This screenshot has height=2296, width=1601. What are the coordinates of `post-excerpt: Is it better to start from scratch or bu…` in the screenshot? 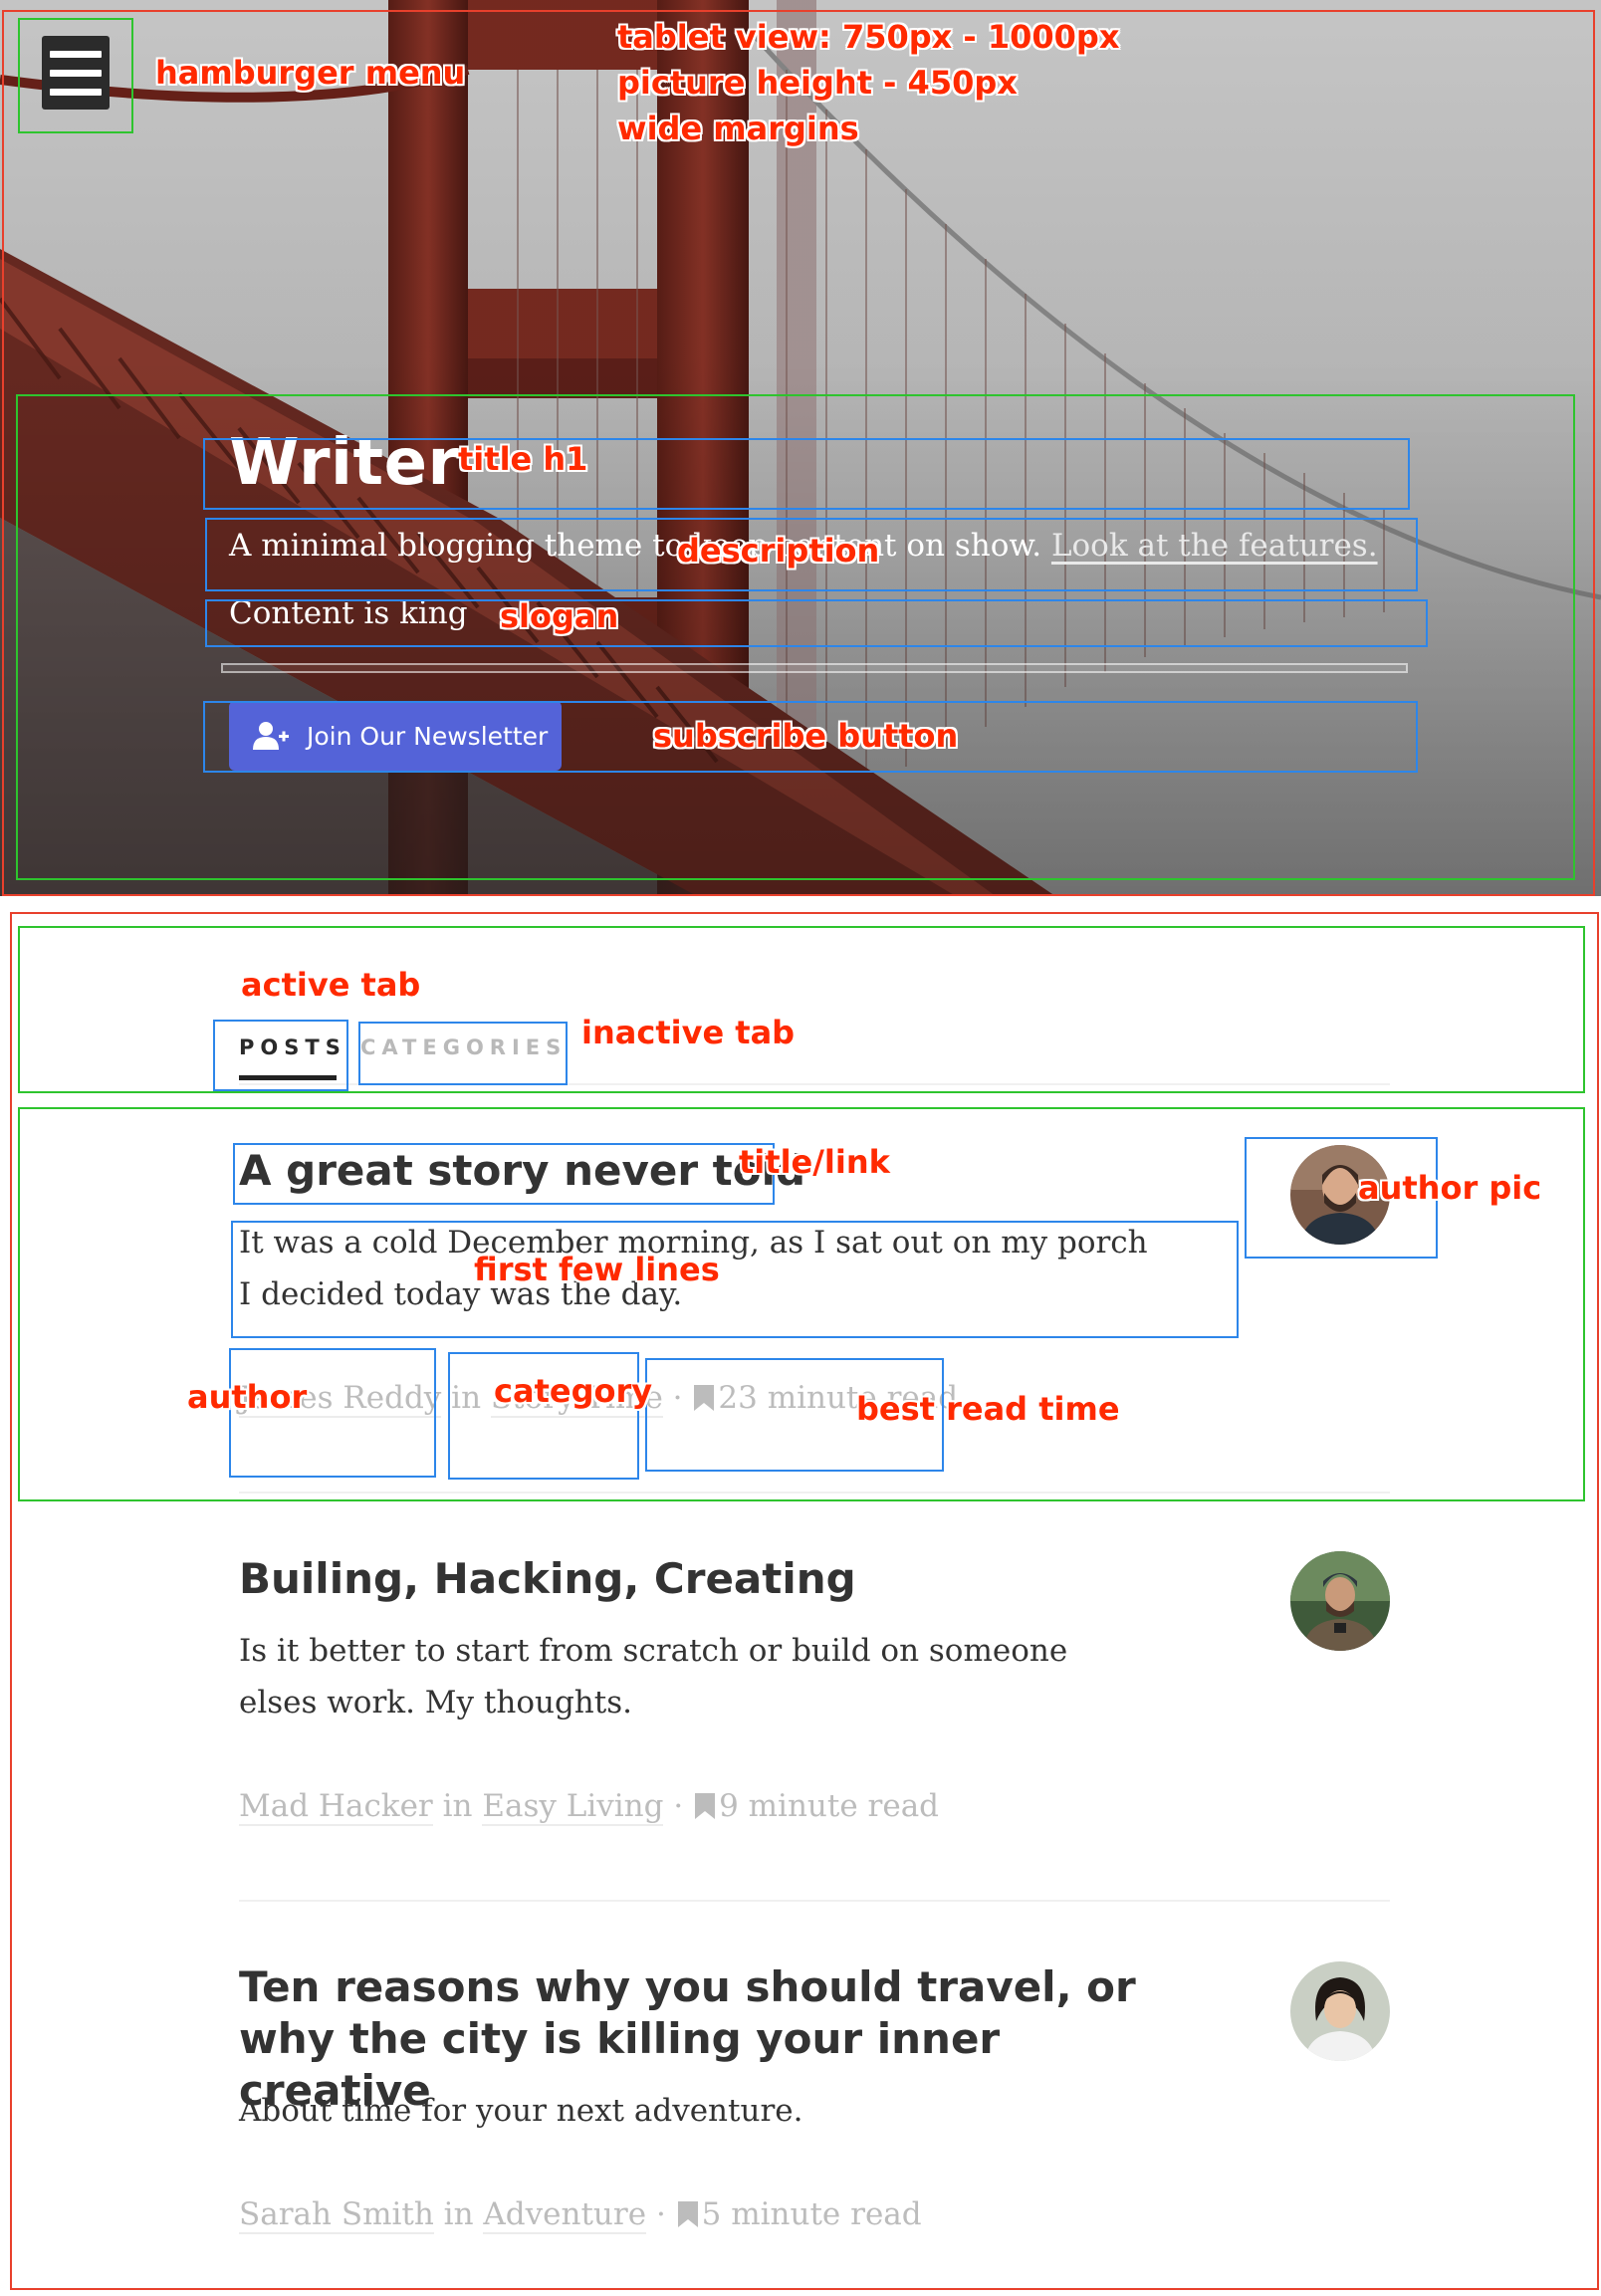 It's located at (653, 1677).